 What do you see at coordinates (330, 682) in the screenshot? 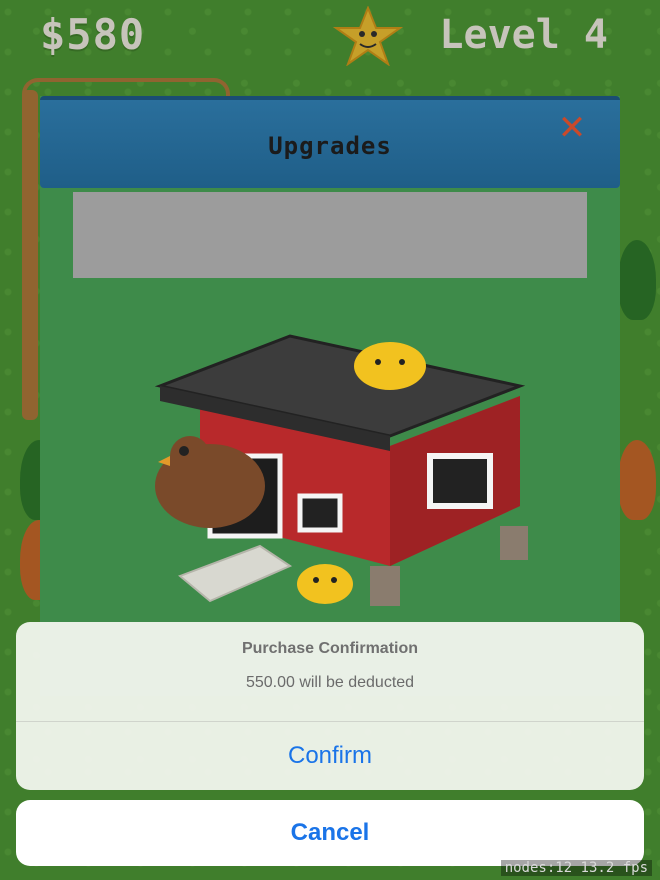
I see `sheet-message: 550.00 will be deducted` at bounding box center [330, 682].